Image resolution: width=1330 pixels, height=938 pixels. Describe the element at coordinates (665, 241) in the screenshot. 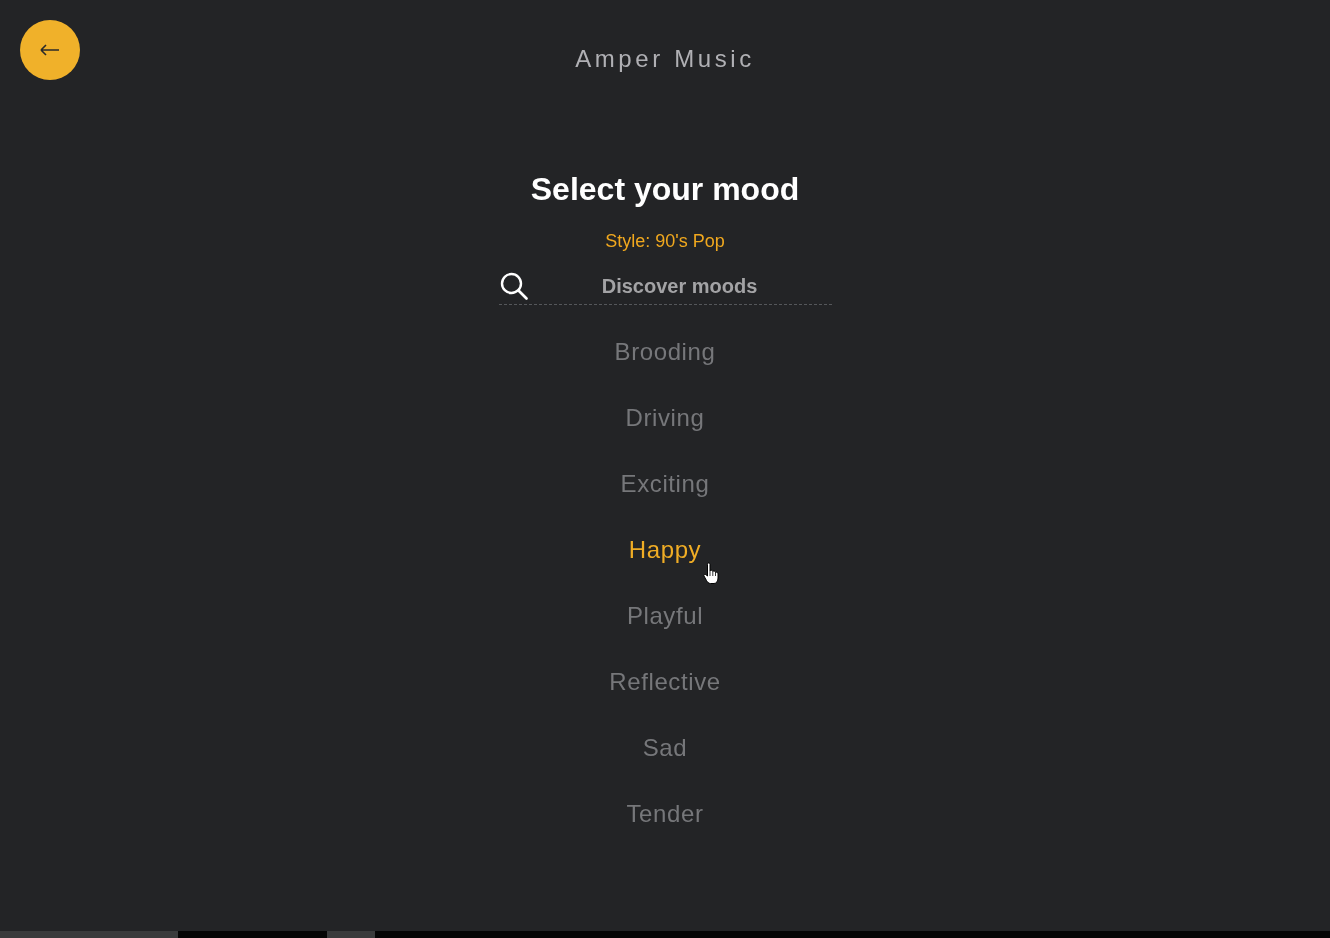

I see `style-label: Style: 90's Pop` at that location.